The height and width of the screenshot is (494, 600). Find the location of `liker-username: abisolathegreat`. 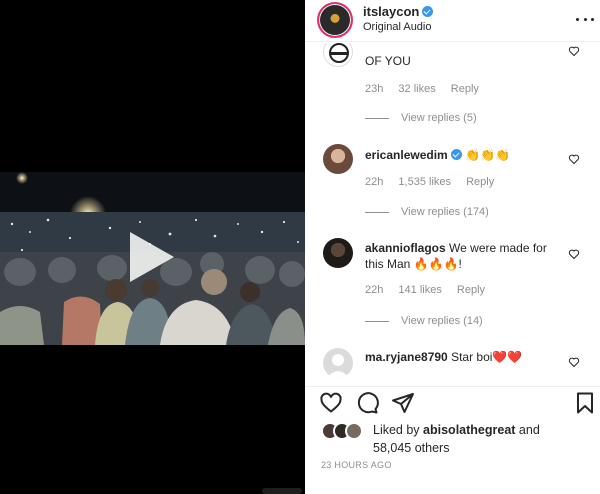

liker-username: abisolathegreat is located at coordinates (469, 430).